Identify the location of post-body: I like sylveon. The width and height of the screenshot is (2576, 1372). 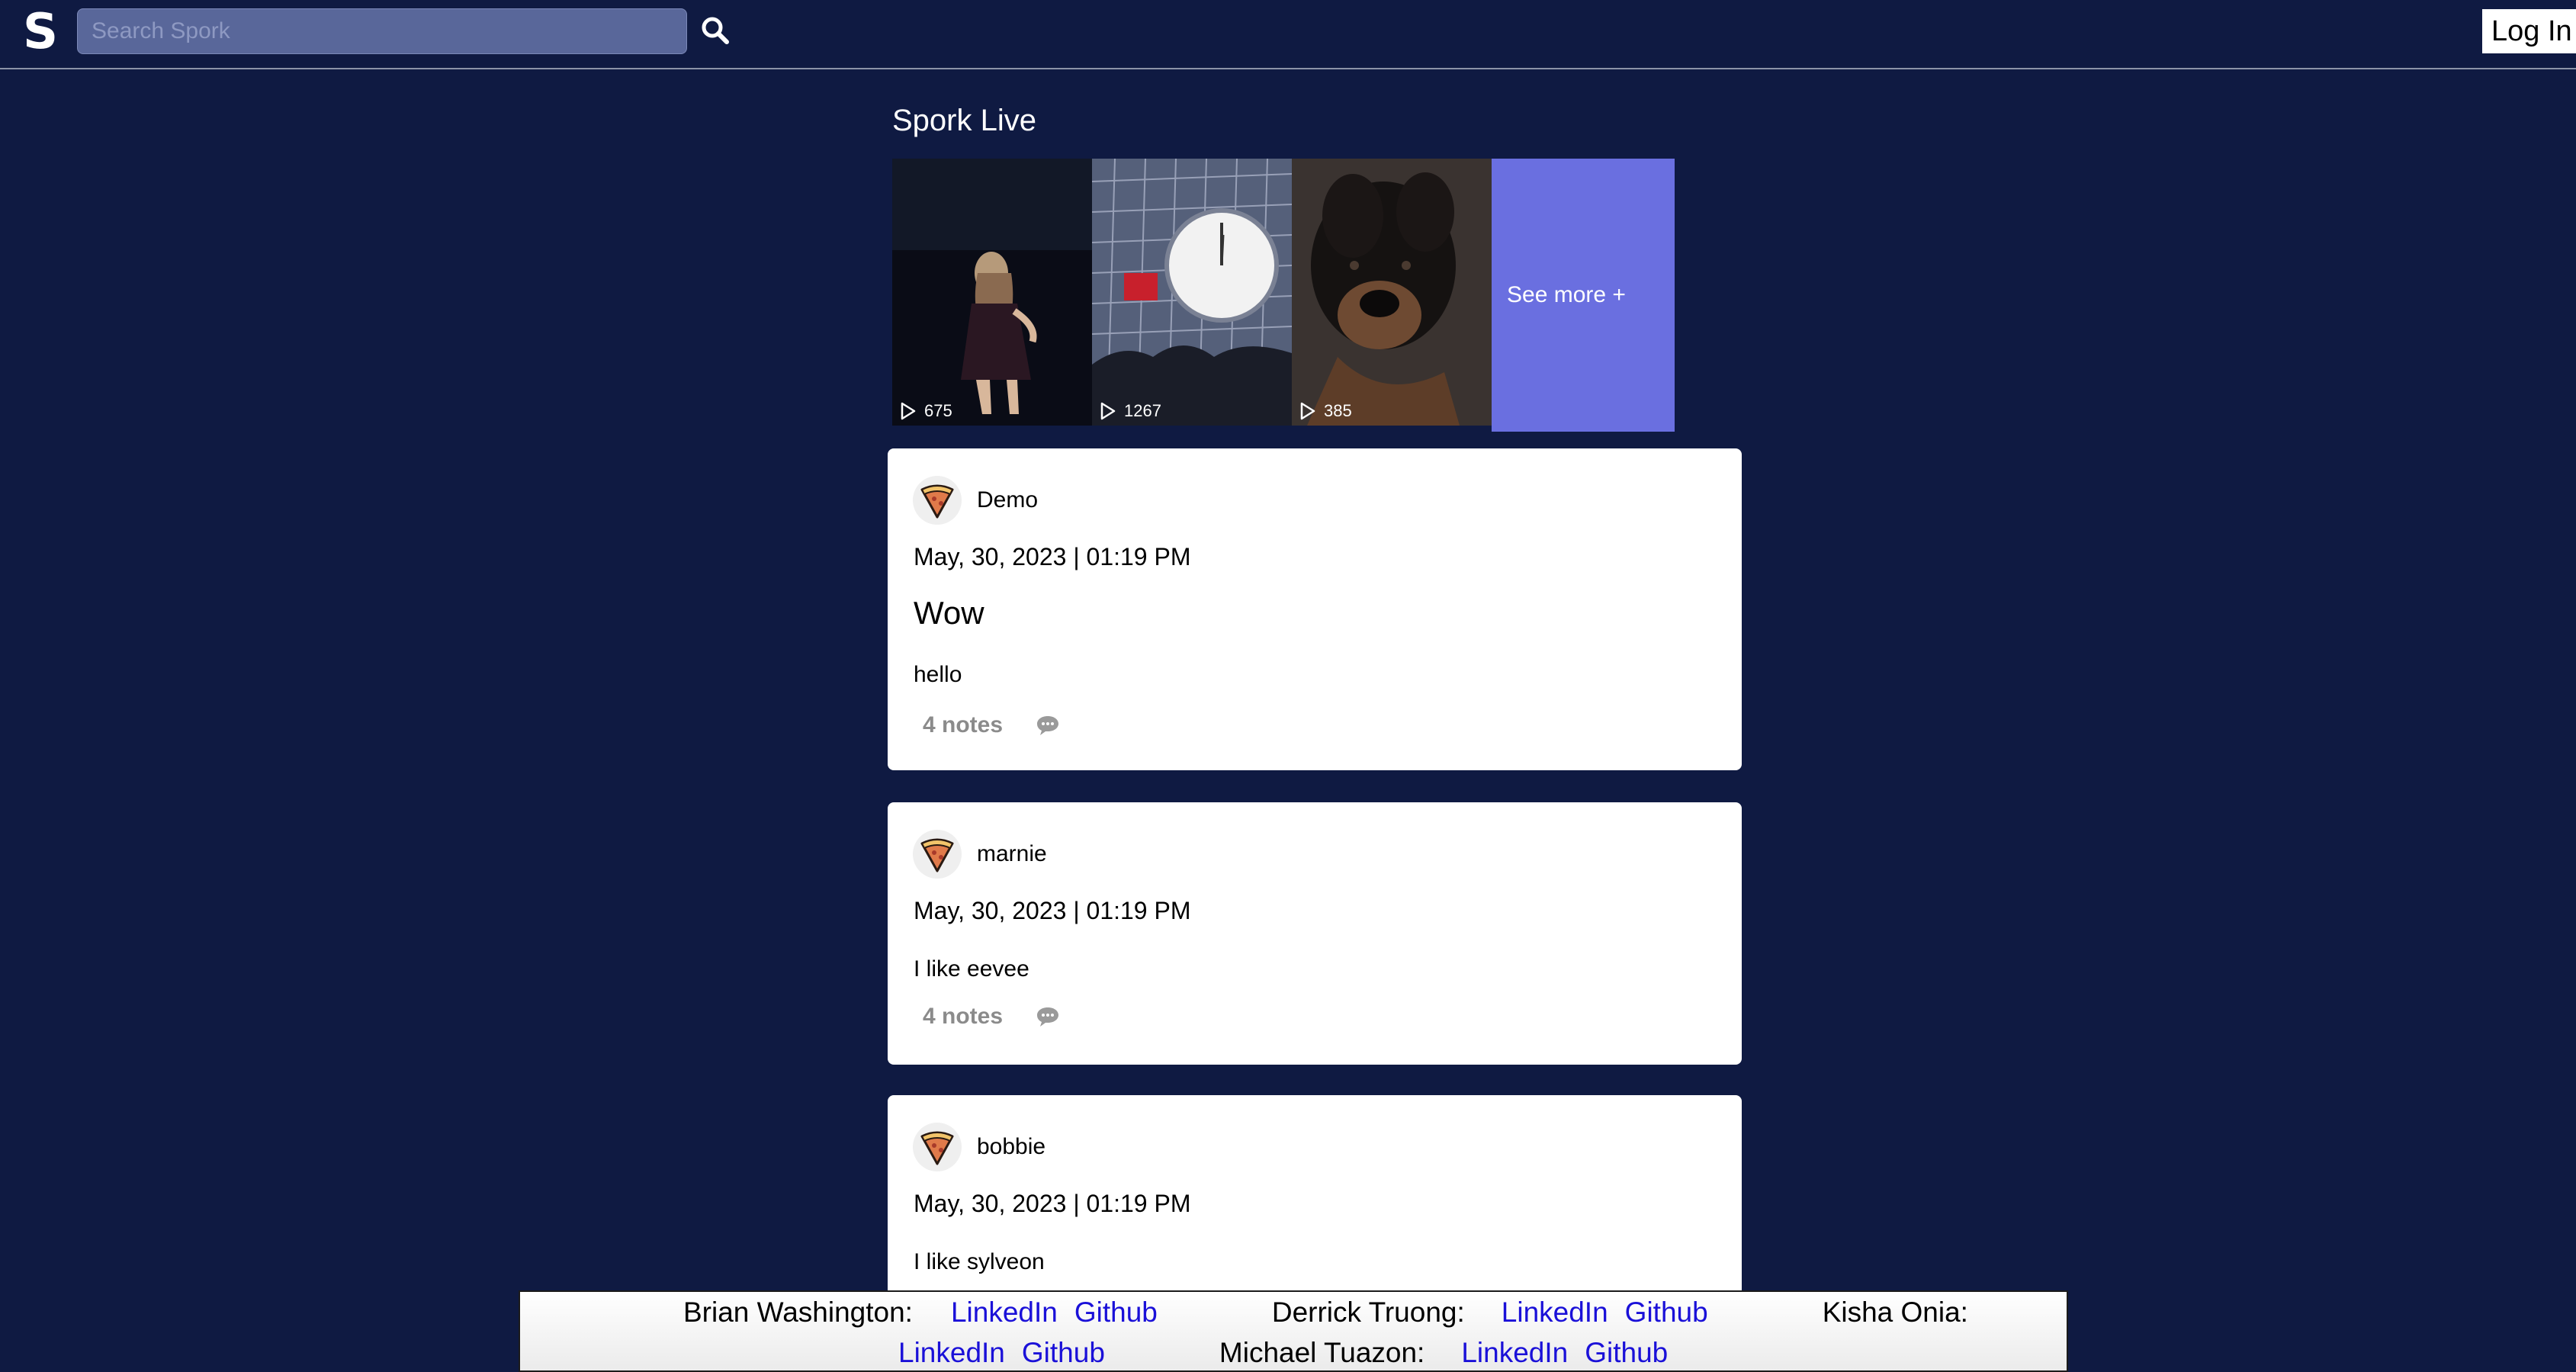
(980, 1261).